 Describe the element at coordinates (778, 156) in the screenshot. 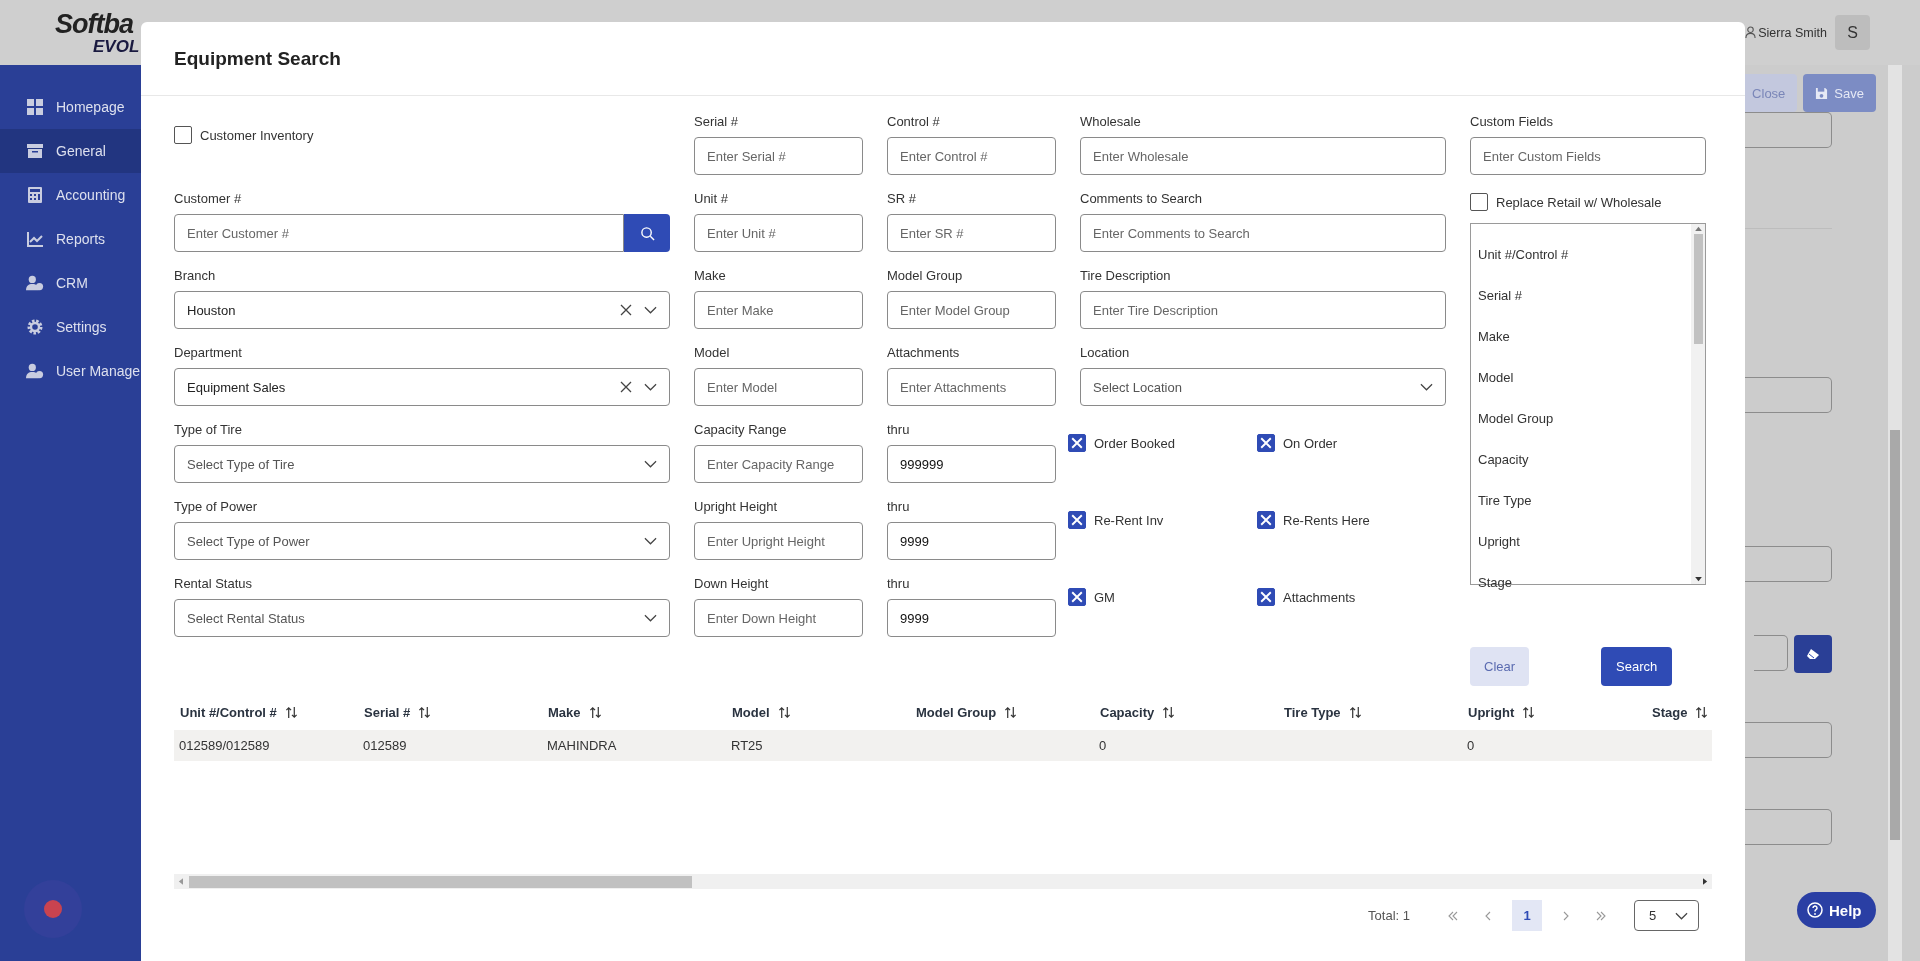

I see `input-field: Enter Serial #` at that location.